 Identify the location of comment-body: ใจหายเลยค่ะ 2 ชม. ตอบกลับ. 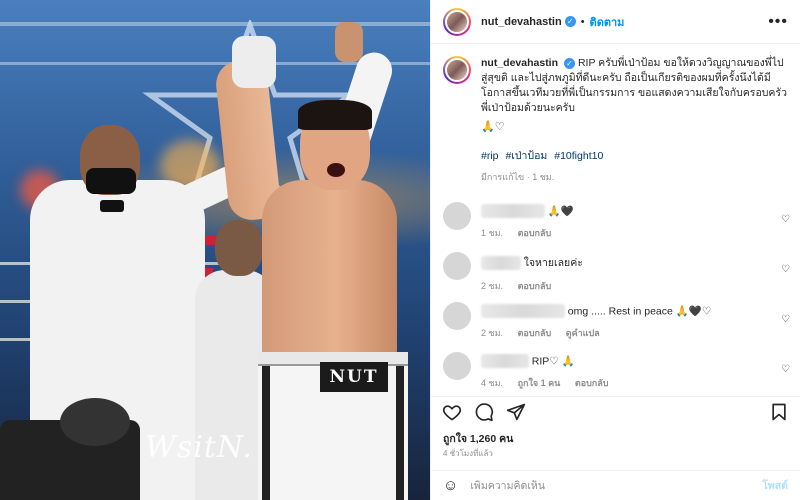
(634, 271).